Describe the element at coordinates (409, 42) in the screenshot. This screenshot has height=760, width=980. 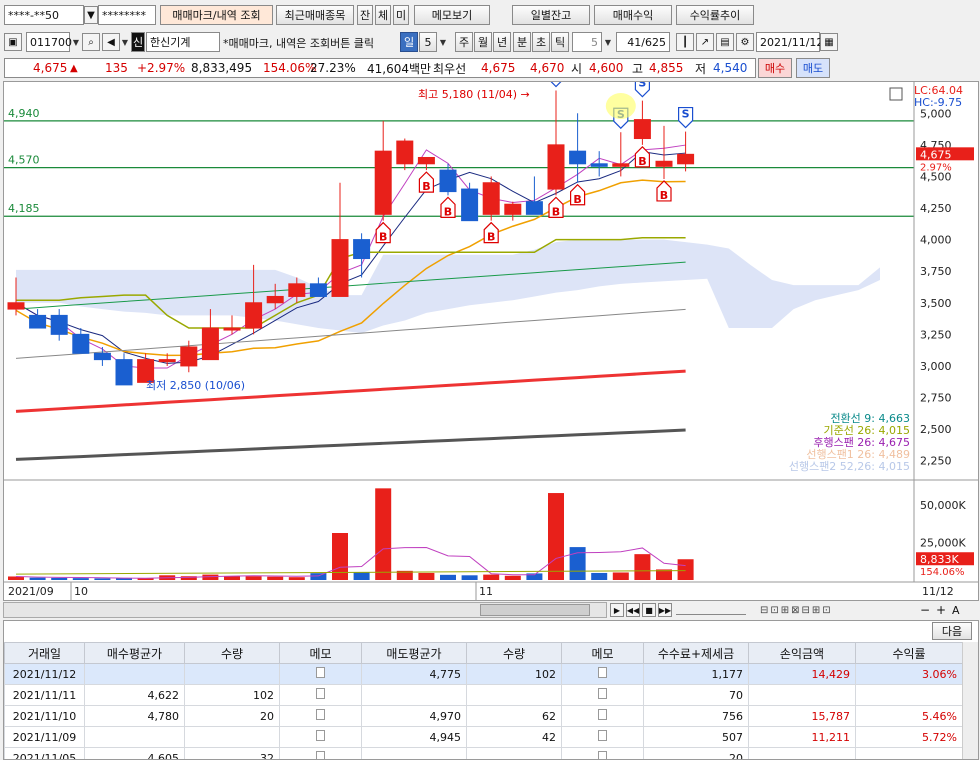
I see `period-day: 일` at that location.